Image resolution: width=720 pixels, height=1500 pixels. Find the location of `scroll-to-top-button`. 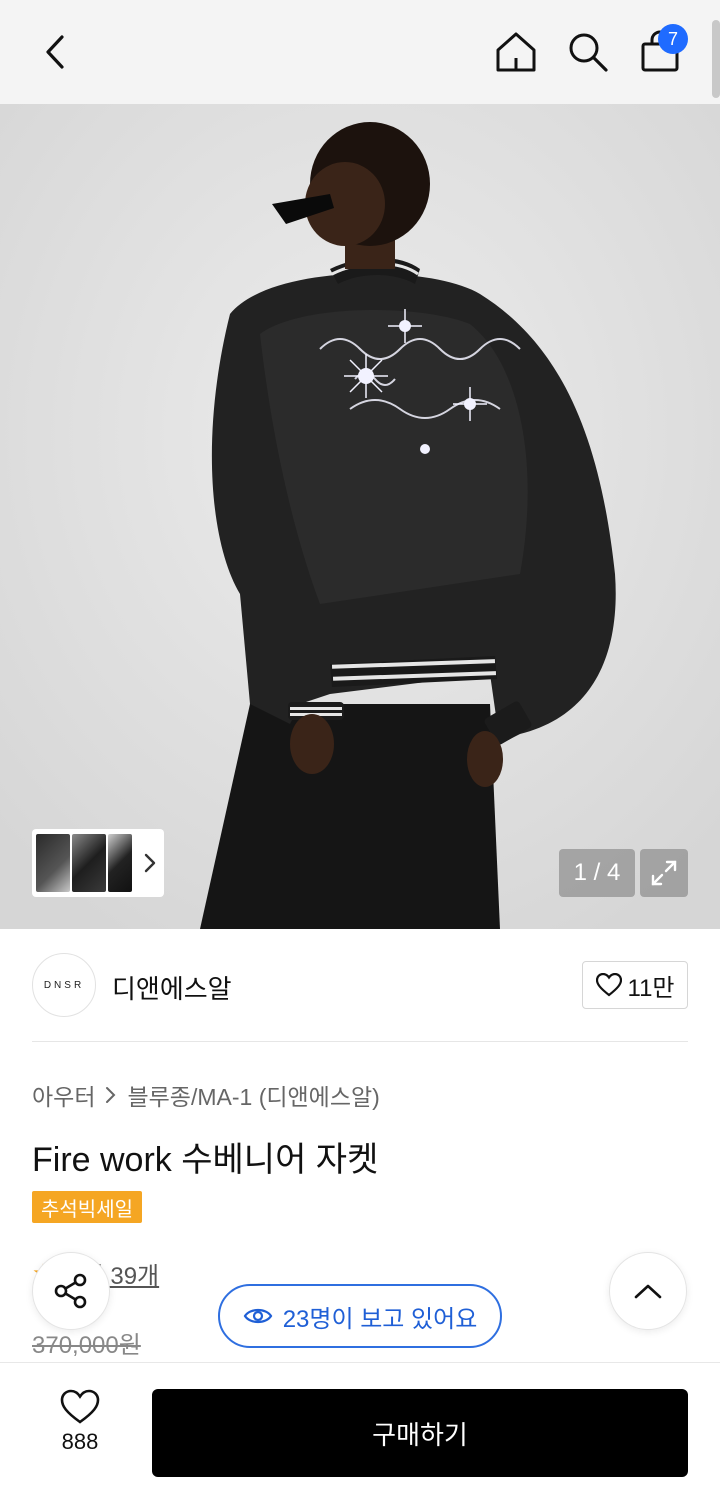

scroll-to-top-button is located at coordinates (648, 1291).